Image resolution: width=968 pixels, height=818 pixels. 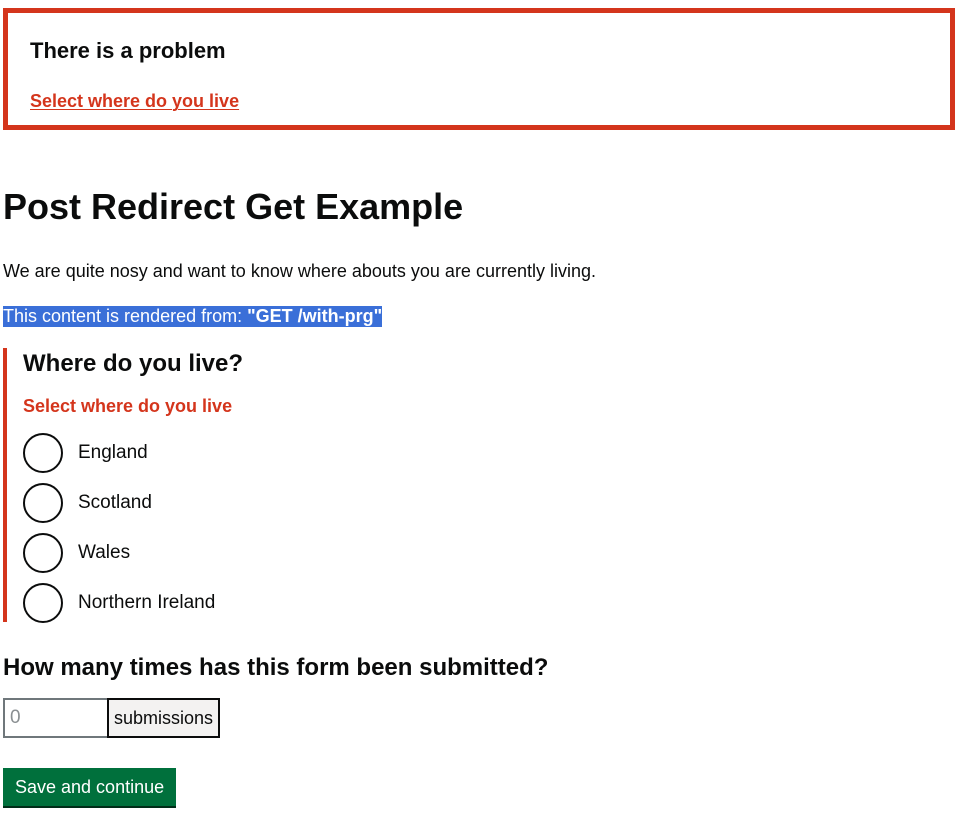 I want to click on error-summary-title: There is a problem, so click(x=128, y=50).